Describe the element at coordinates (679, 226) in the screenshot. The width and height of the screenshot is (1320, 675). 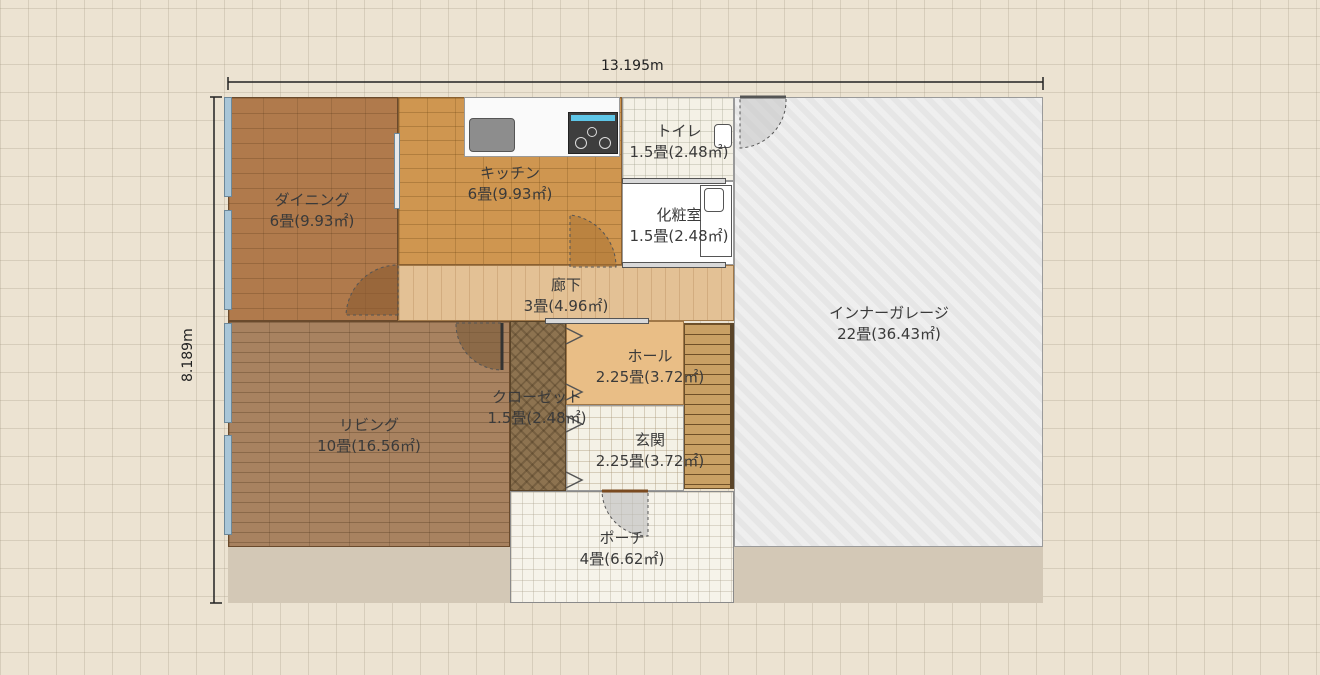
I see `label-powder: 化粧室 1.5畳(2.48㎡)` at that location.